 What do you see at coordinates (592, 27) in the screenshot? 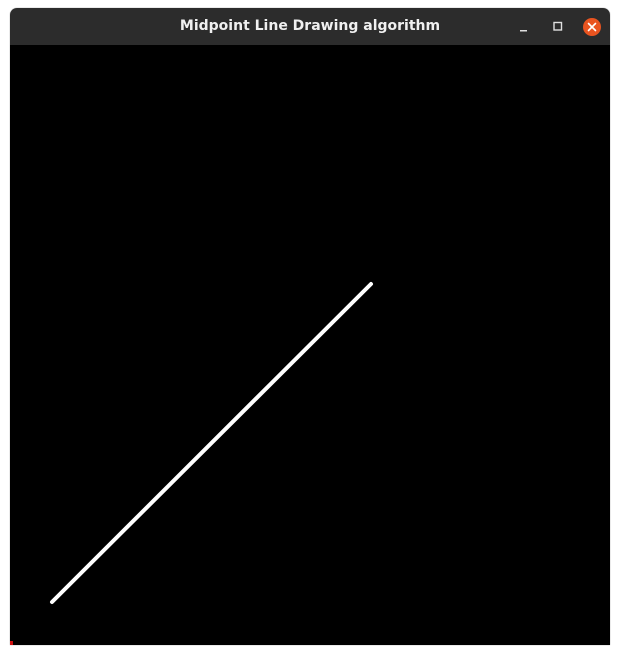
I see `close-icon` at bounding box center [592, 27].